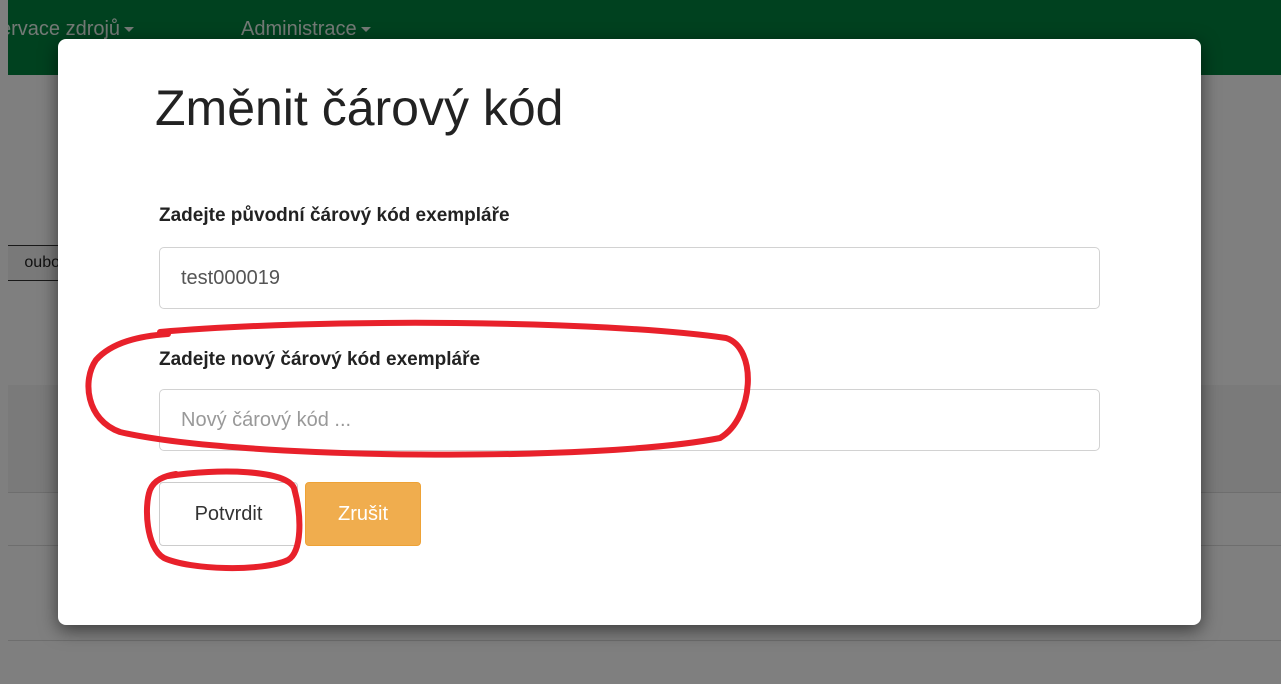  I want to click on cancel-button: Zrušit, so click(363, 514).